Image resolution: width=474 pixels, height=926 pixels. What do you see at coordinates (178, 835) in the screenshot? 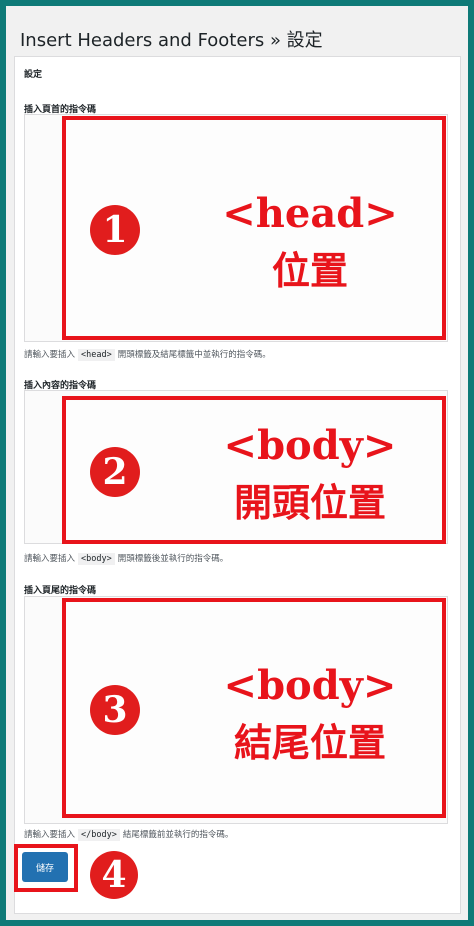
I see `help-suffix: 結尾標籤前並執行的指令碼。` at bounding box center [178, 835].